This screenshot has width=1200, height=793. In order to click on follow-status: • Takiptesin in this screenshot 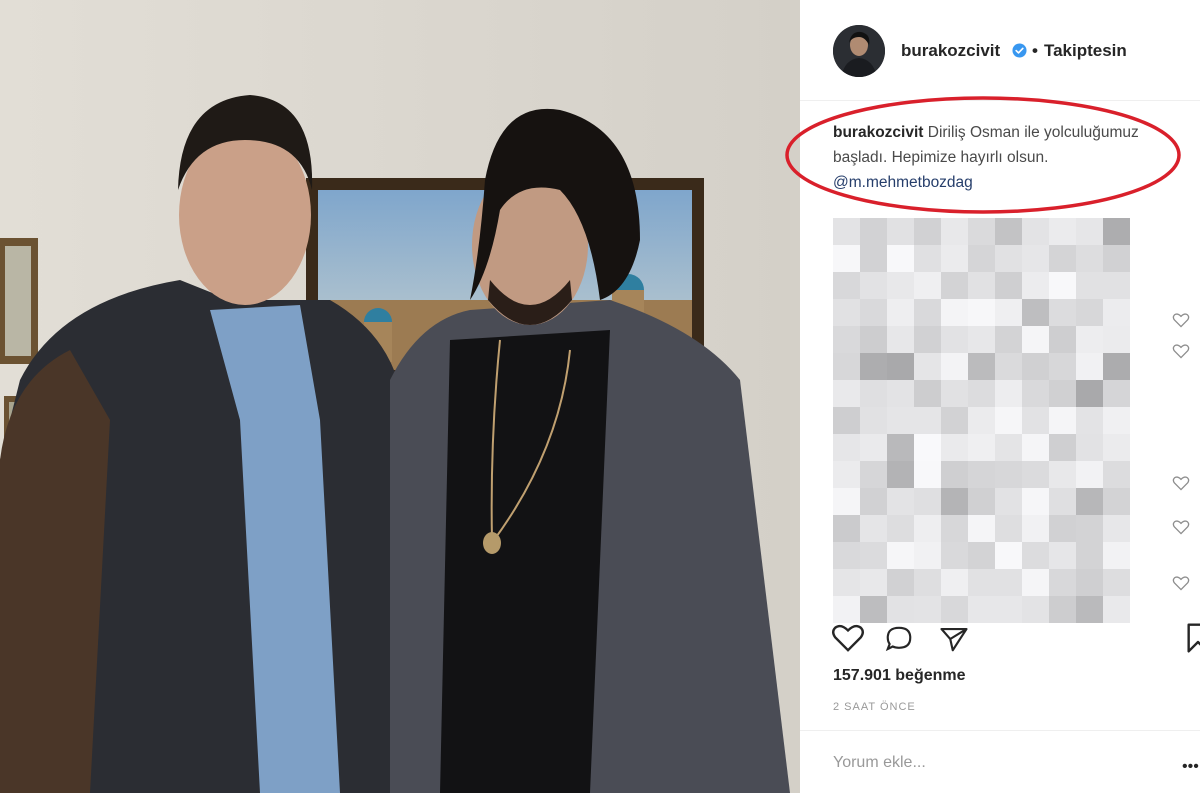, I will do `click(1079, 51)`.